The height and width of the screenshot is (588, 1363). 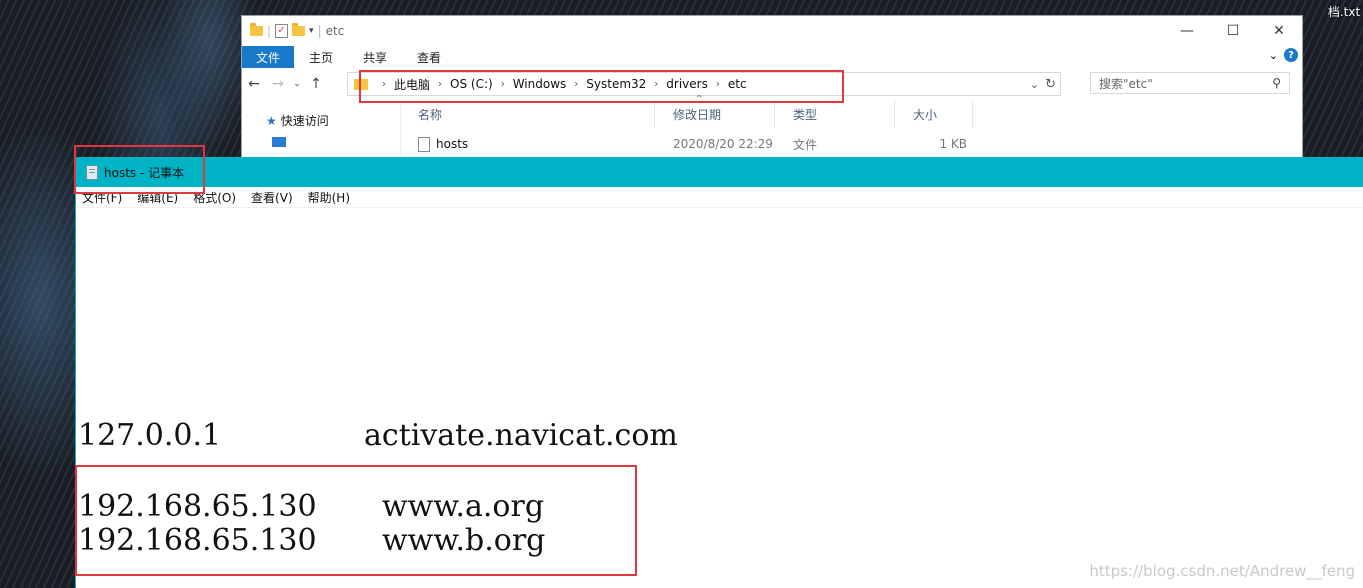 I want to click on file-type: 文件, so click(x=805, y=144).